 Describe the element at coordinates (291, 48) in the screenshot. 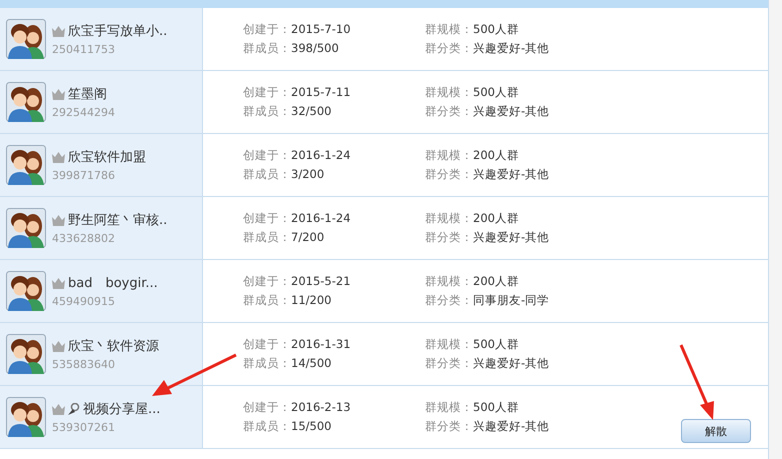

I see `member-count: 群成员：398/500` at that location.